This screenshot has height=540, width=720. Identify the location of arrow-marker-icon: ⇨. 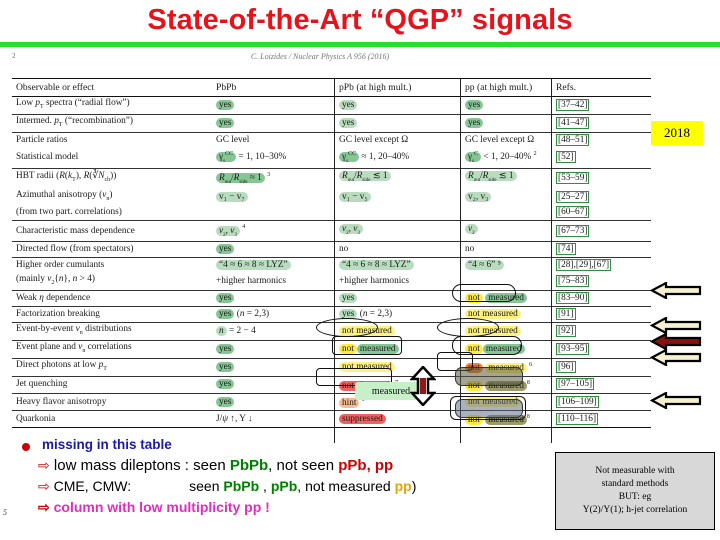
(44, 486).